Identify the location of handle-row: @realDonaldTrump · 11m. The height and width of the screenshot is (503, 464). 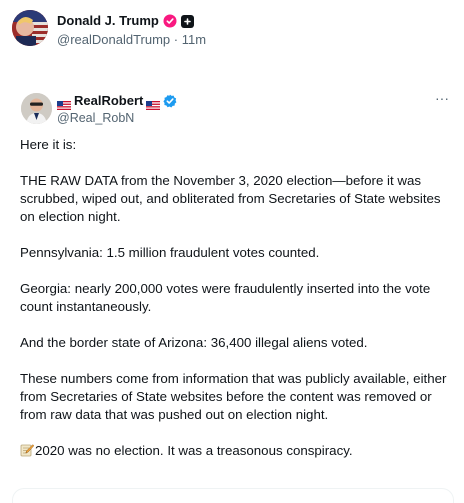
(131, 40).